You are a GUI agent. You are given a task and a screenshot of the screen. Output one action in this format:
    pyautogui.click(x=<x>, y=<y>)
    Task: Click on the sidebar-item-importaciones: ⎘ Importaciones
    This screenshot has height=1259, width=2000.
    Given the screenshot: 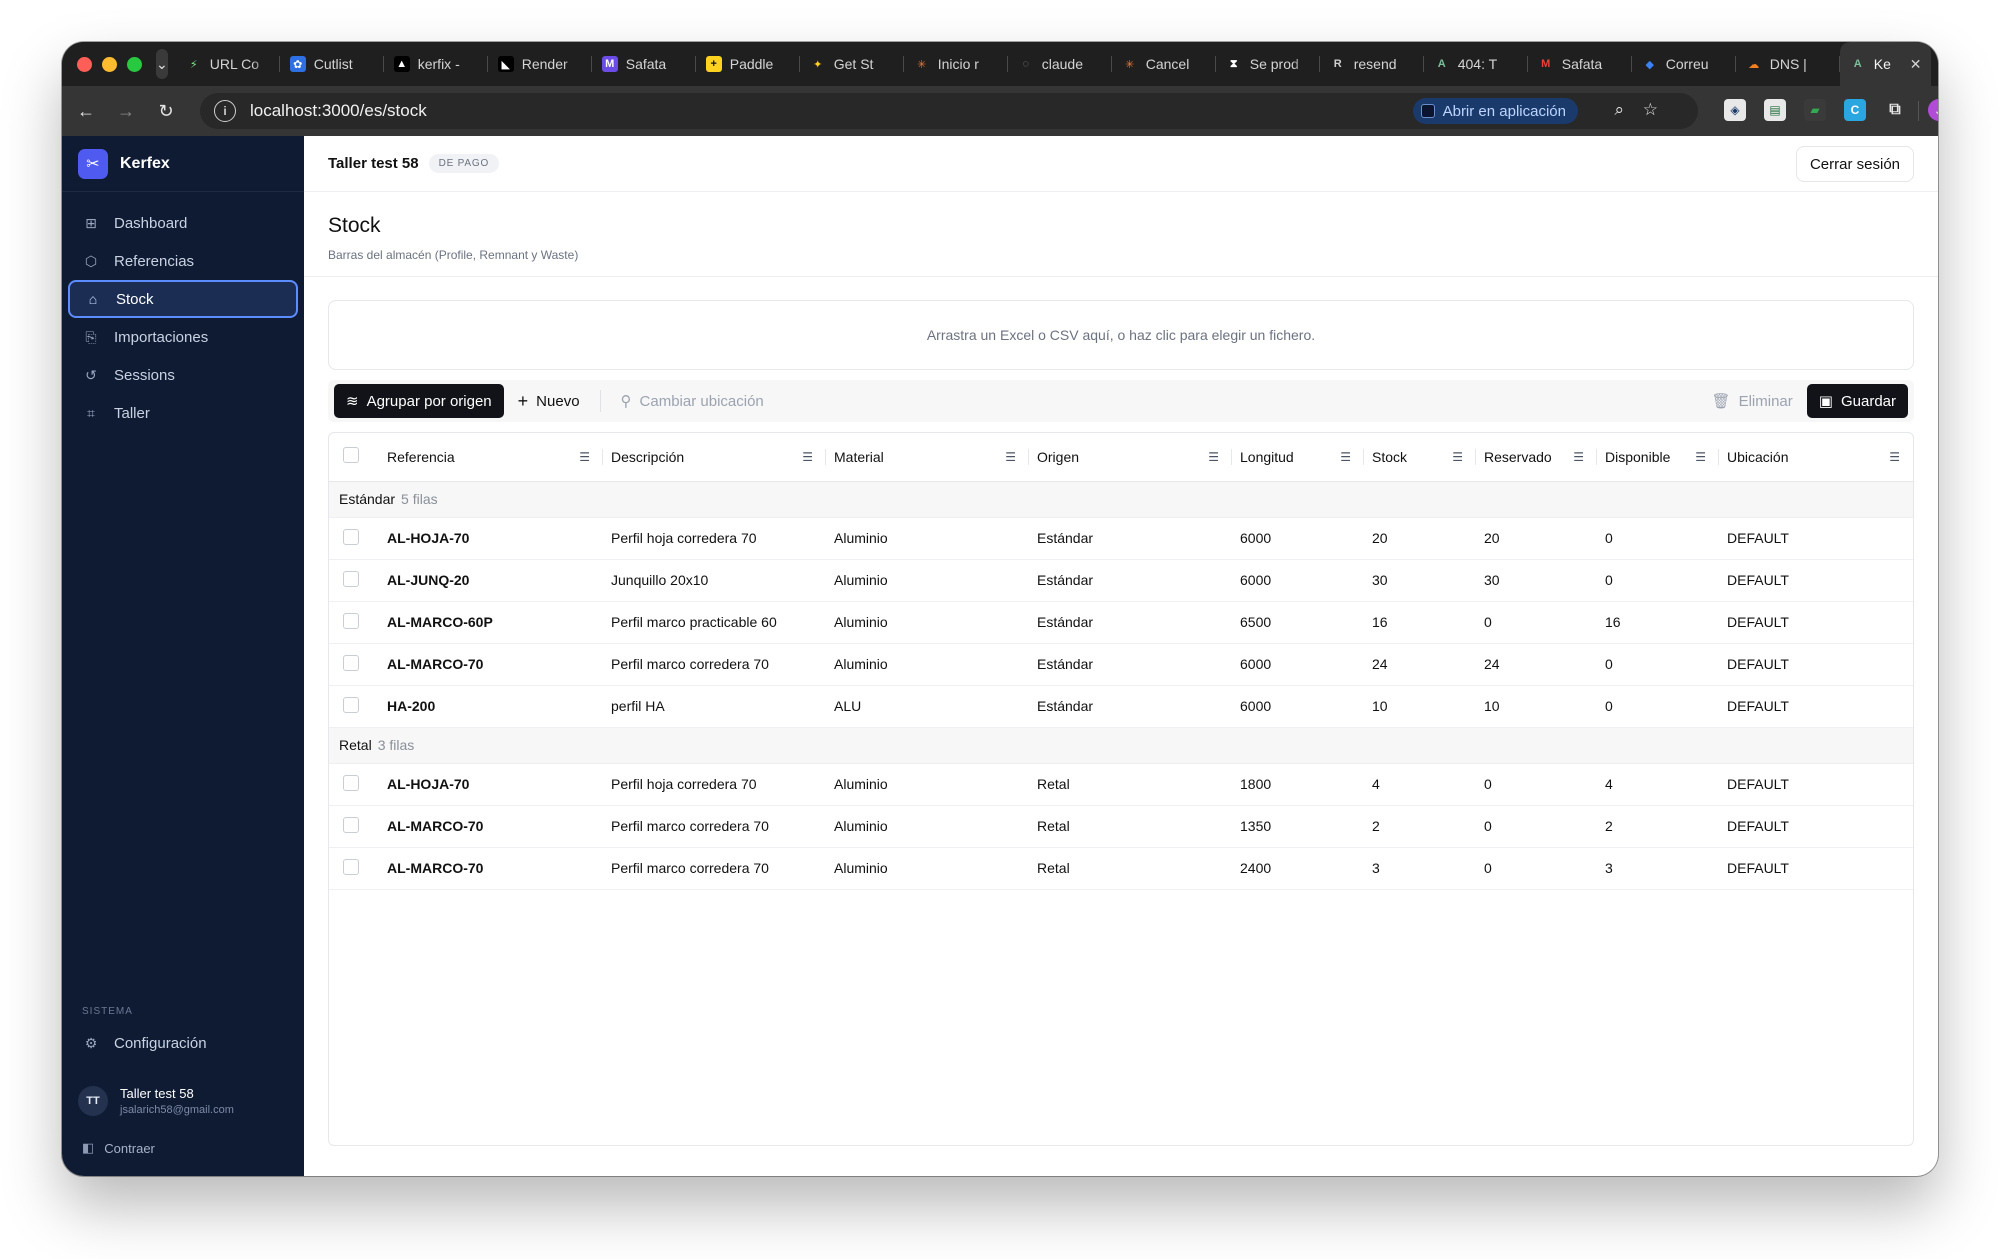 What is the action you would take?
    pyautogui.click(x=183, y=337)
    